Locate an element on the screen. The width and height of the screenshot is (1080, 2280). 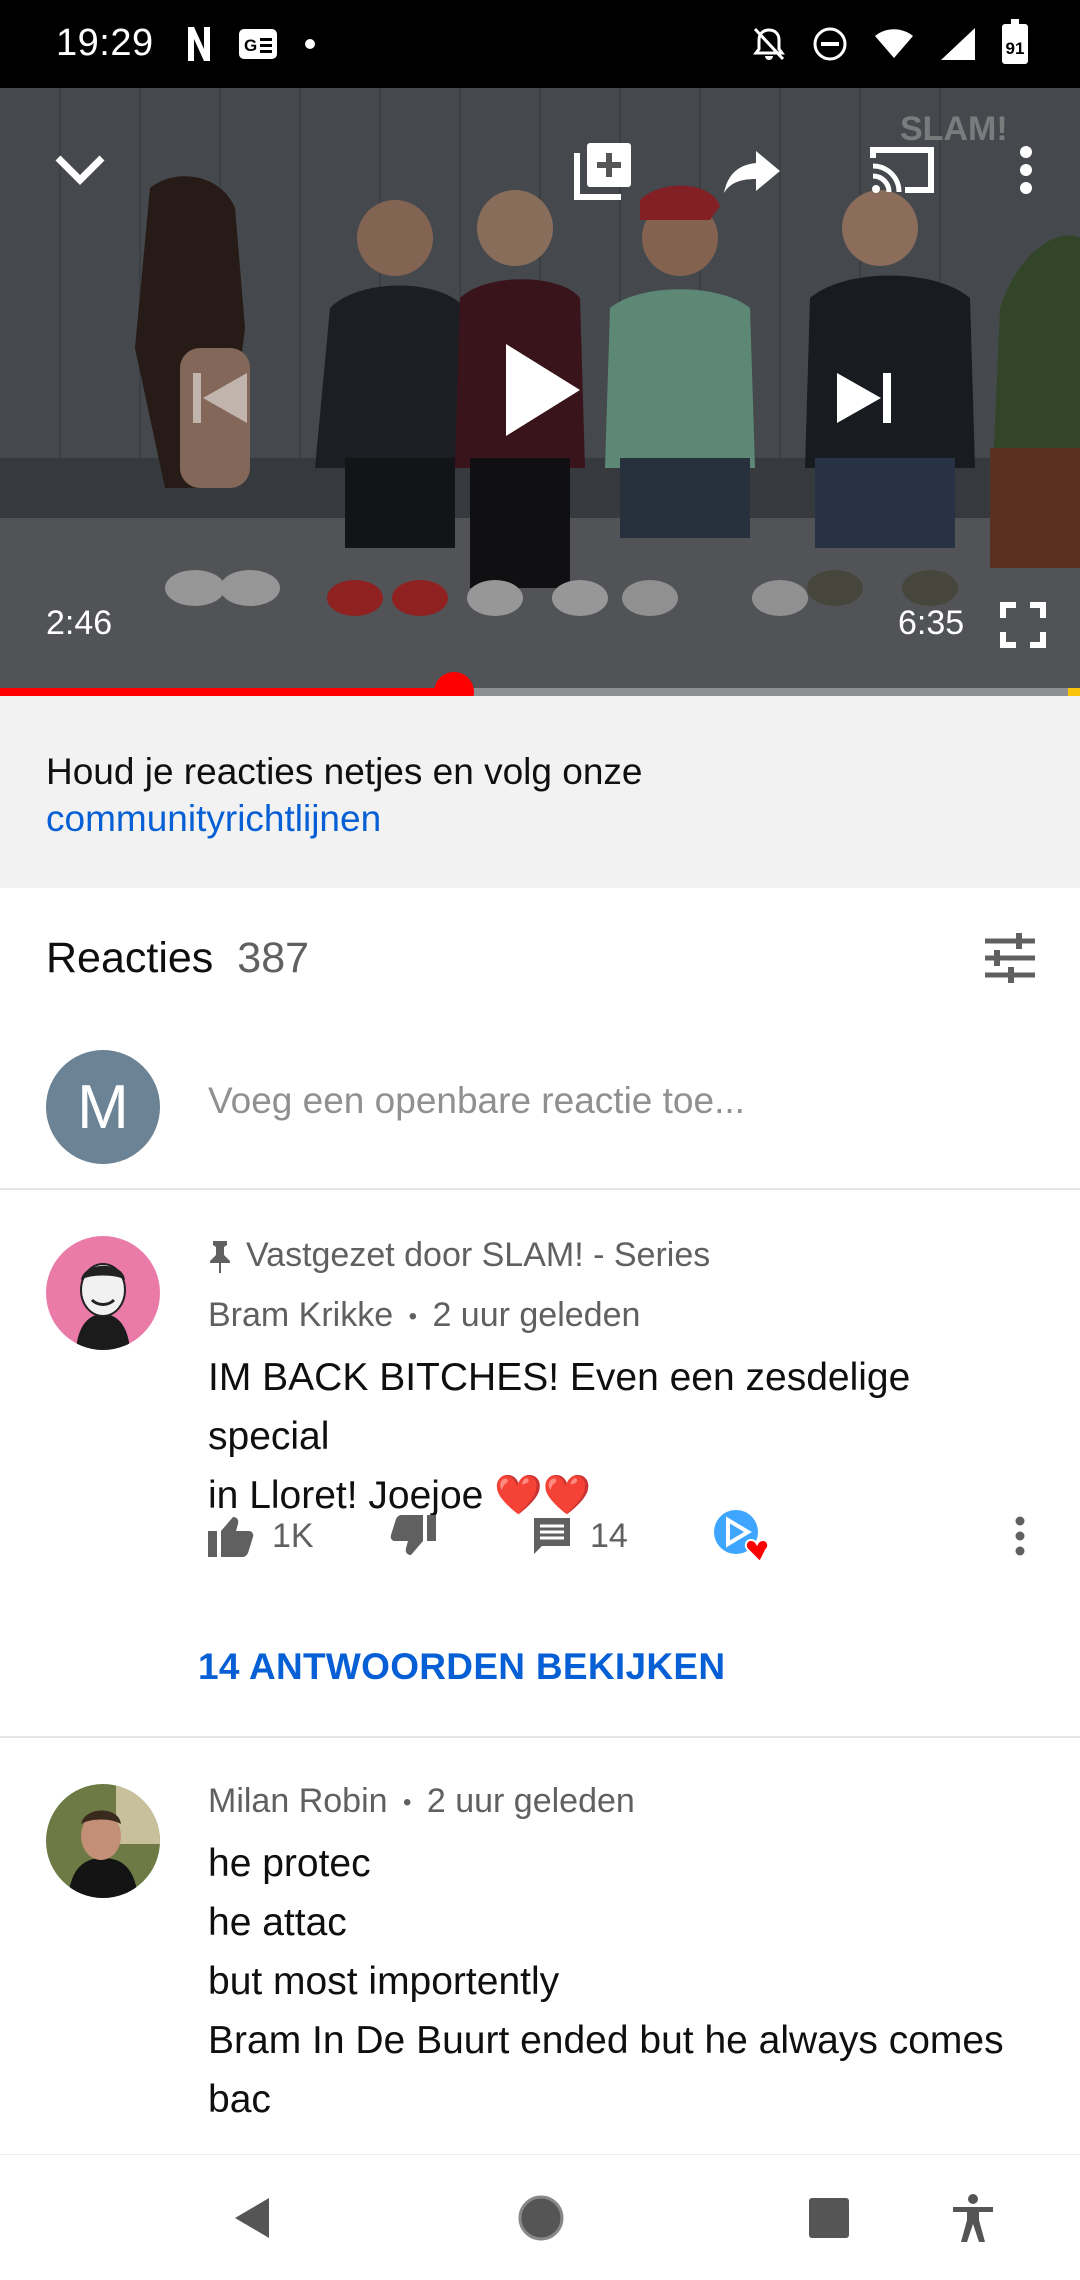
comment-line: but most importently is located at coordinates (384, 1981).